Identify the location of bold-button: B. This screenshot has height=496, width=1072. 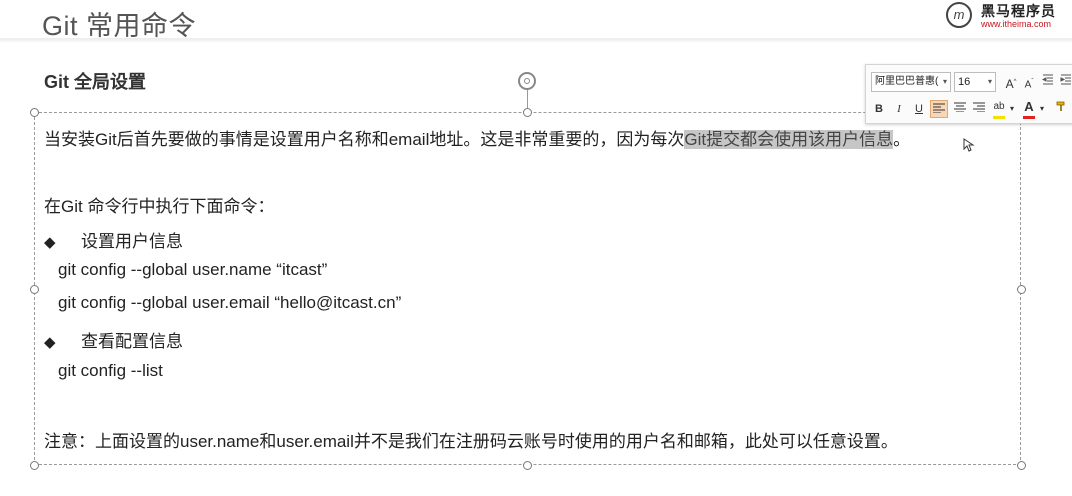
(879, 109).